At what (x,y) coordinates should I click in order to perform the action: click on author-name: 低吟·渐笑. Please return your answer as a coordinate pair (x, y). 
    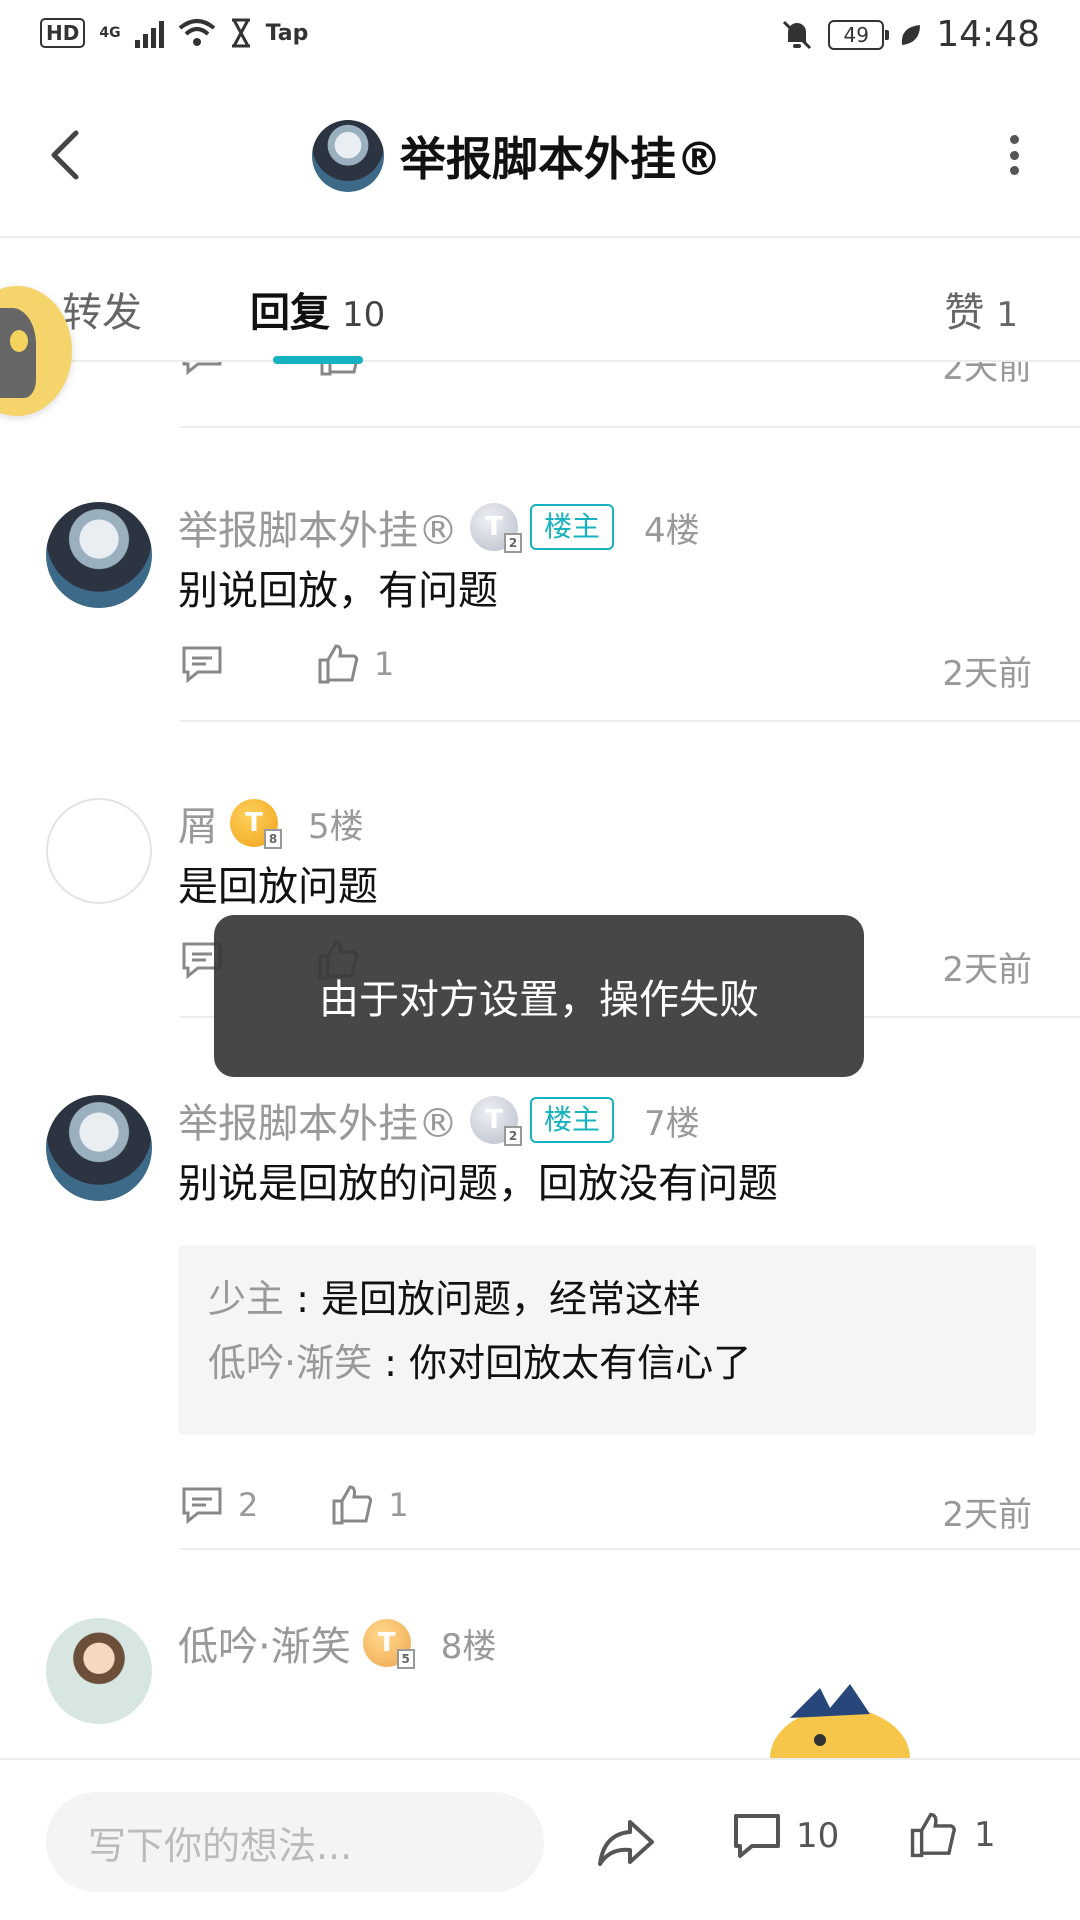
    Looking at the image, I should click on (264, 1643).